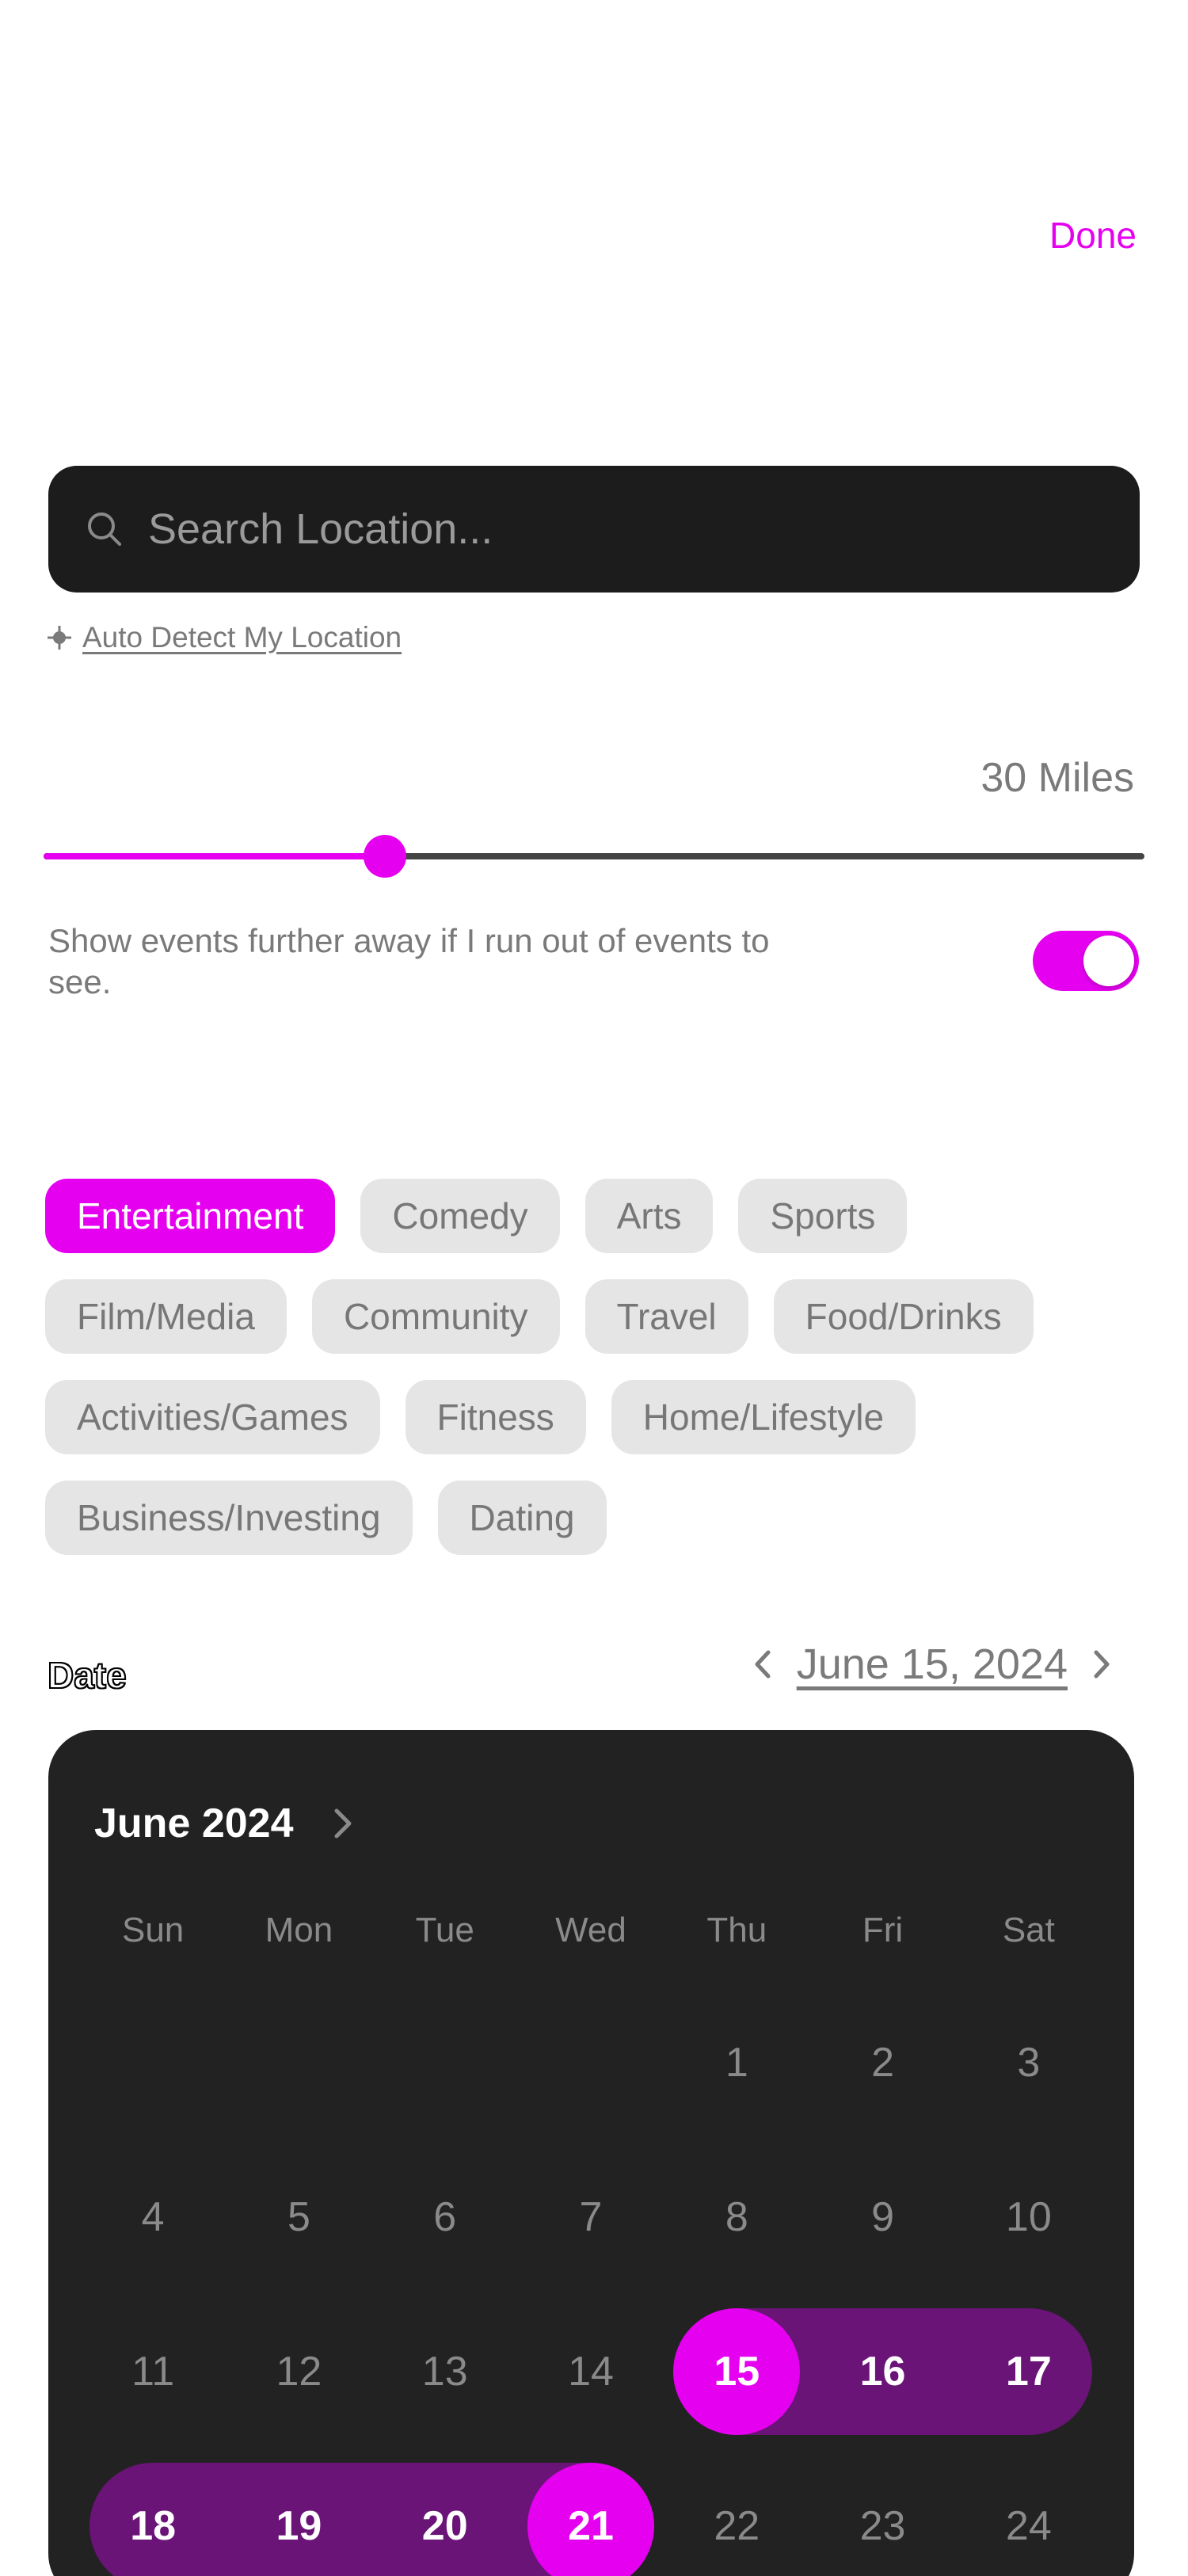  Describe the element at coordinates (190, 1216) in the screenshot. I see `category-chip: Entertainment` at that location.